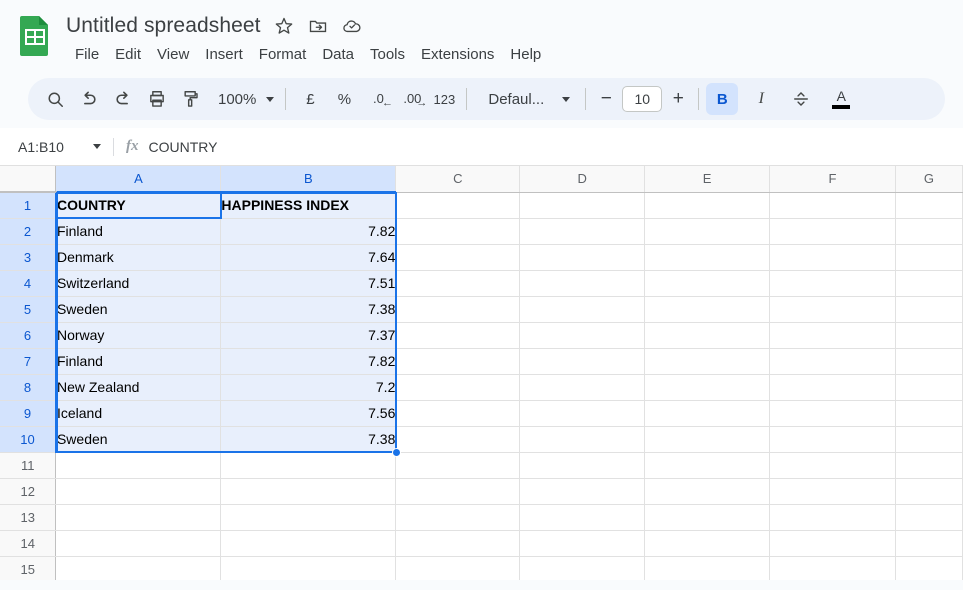 The image size is (963, 590). I want to click on cell-d3, so click(582, 257).